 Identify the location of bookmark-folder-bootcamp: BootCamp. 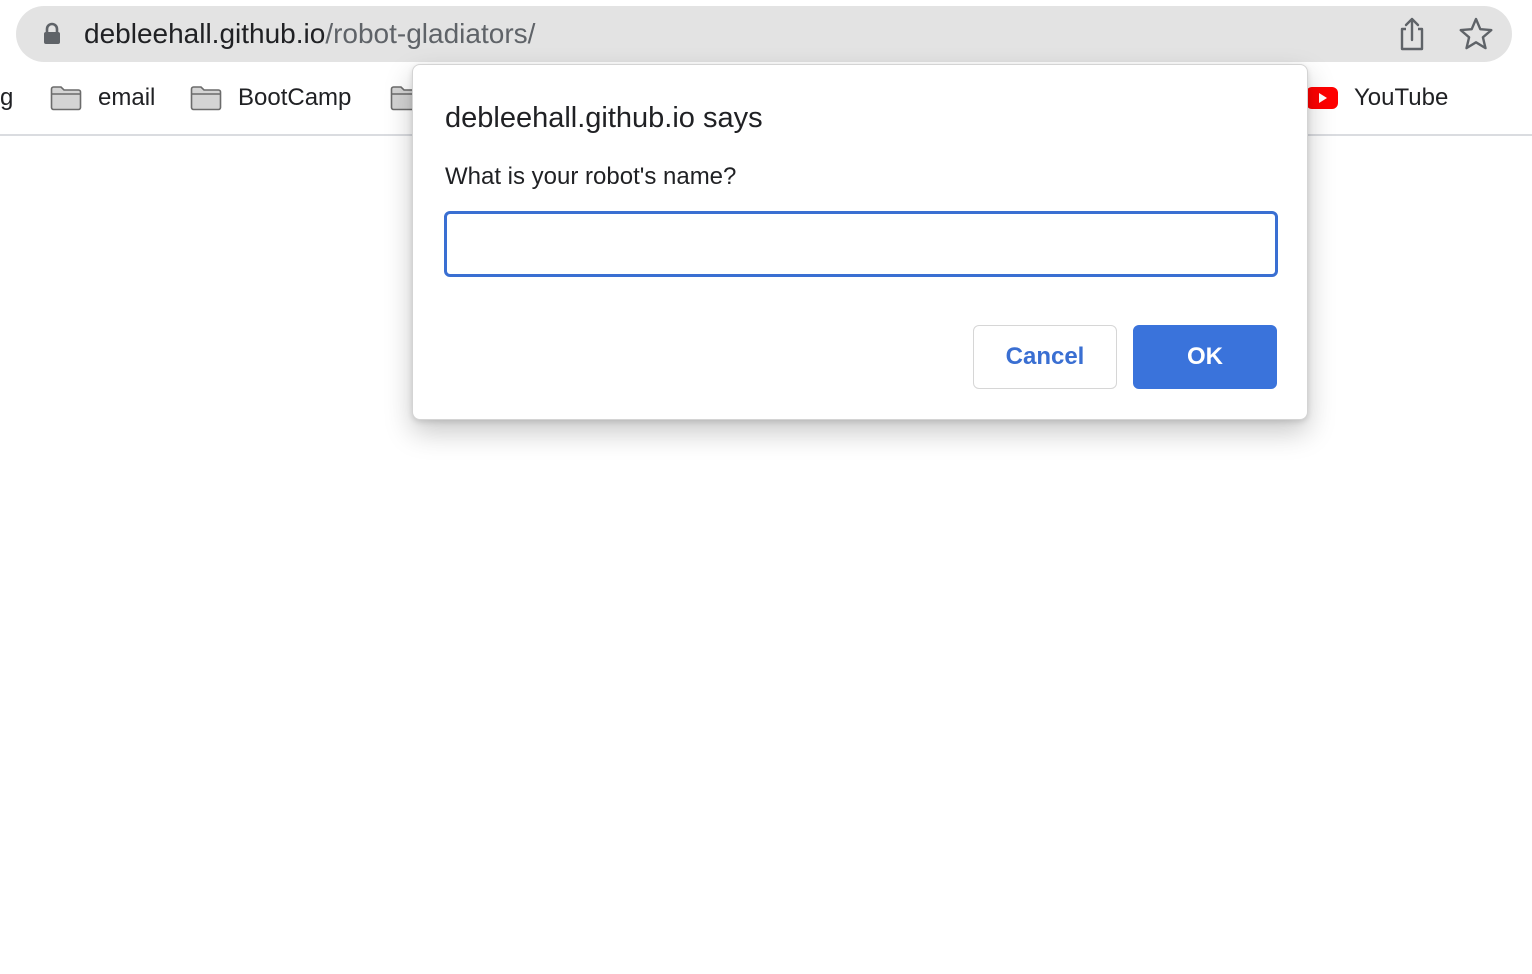
(270, 98).